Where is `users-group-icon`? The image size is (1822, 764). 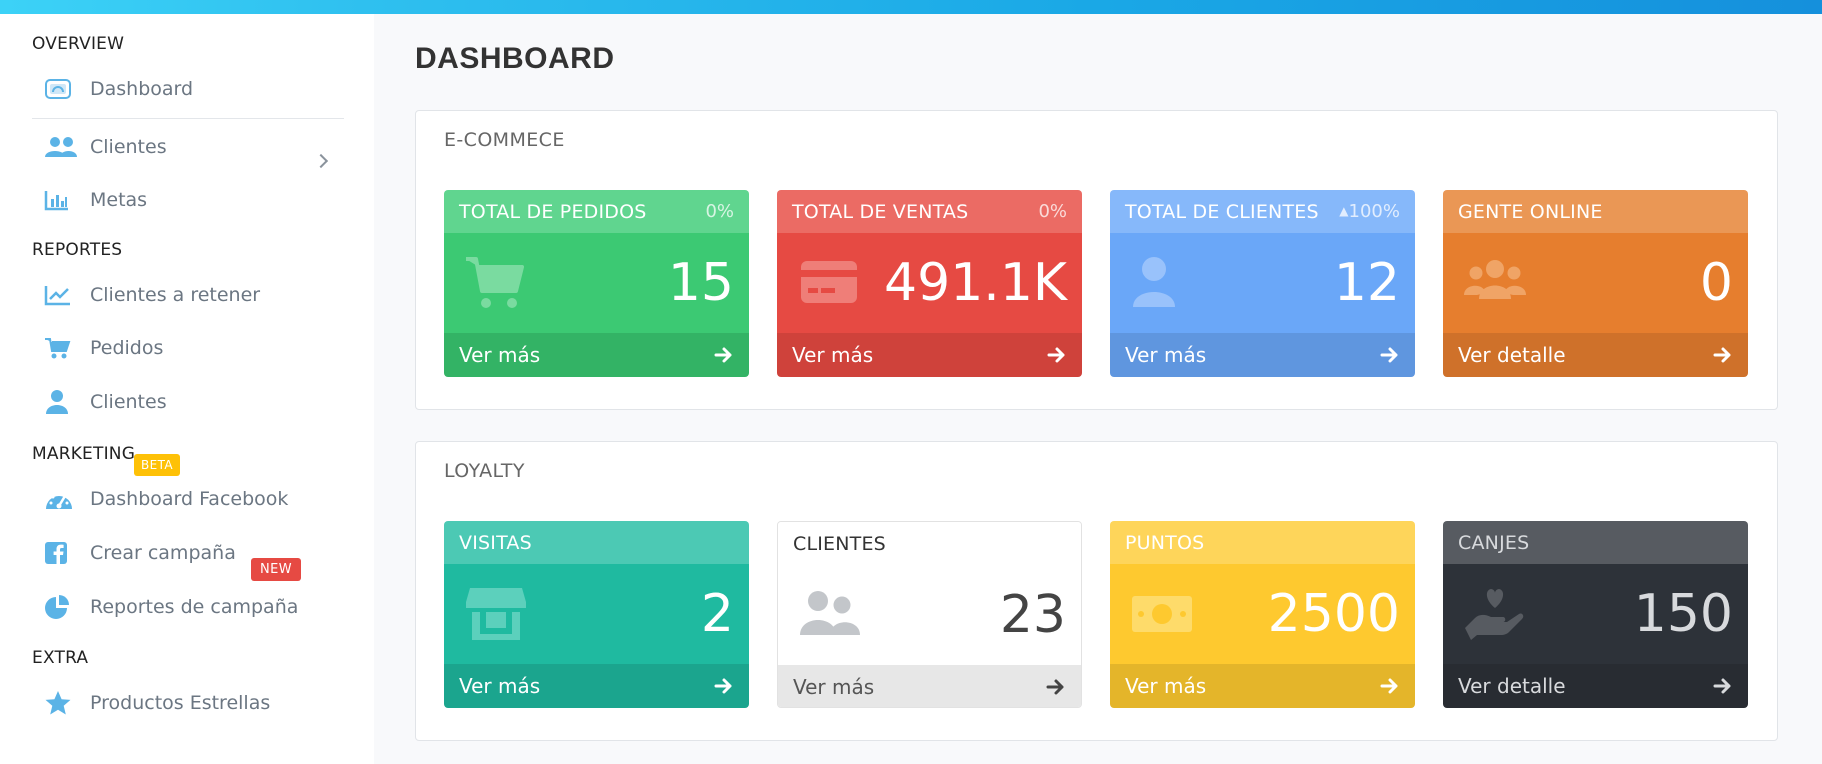
users-group-icon is located at coordinates (1495, 282).